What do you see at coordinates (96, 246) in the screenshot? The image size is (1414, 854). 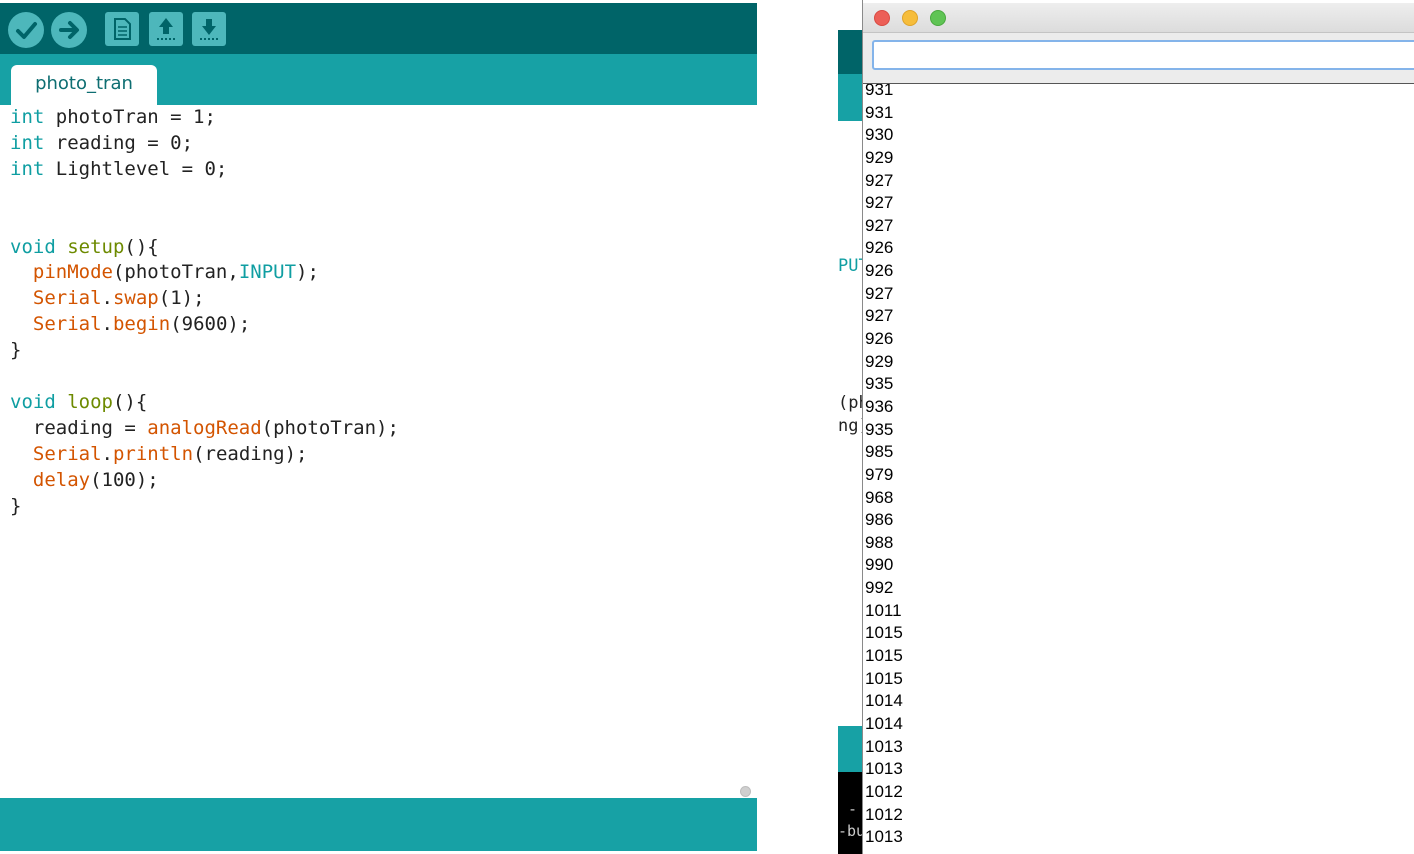 I see `code-function: setup` at bounding box center [96, 246].